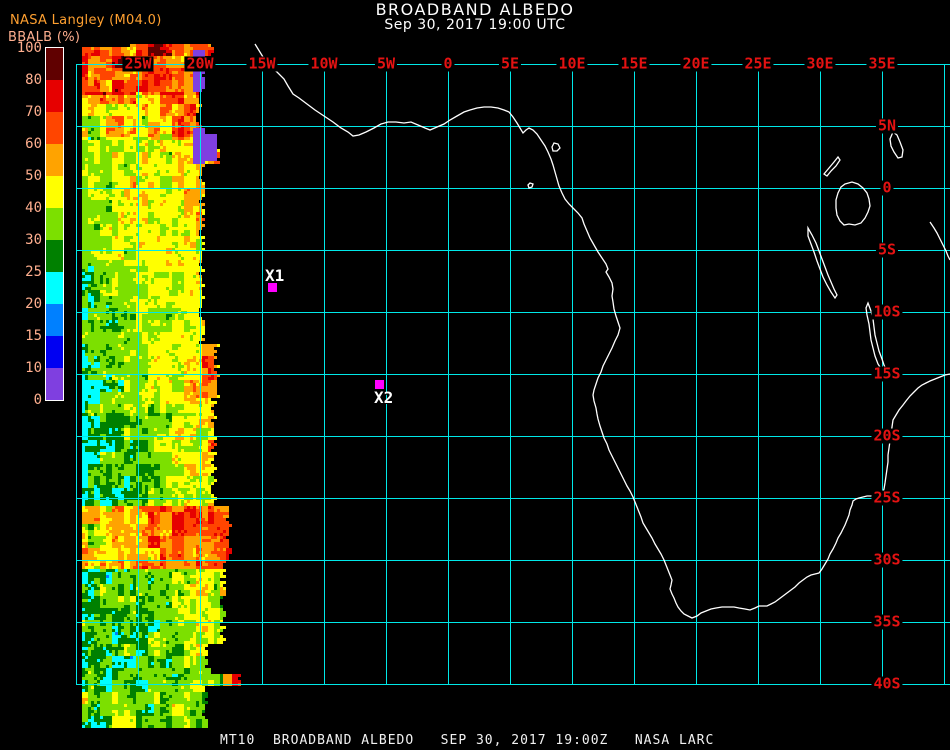 The width and height of the screenshot is (950, 750). What do you see at coordinates (200, 63) in the screenshot?
I see `longitude-label: 20W` at bounding box center [200, 63].